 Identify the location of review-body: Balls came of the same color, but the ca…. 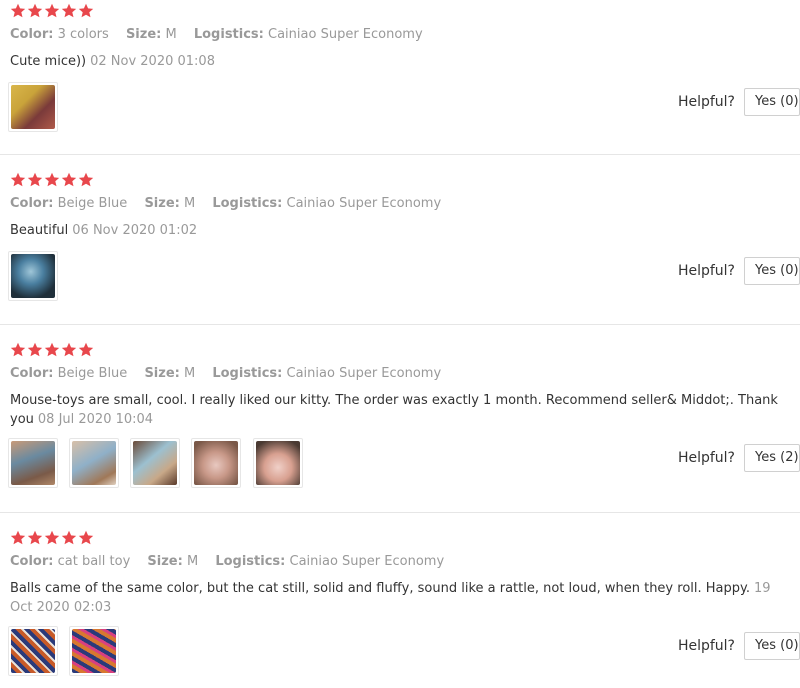
(380, 588).